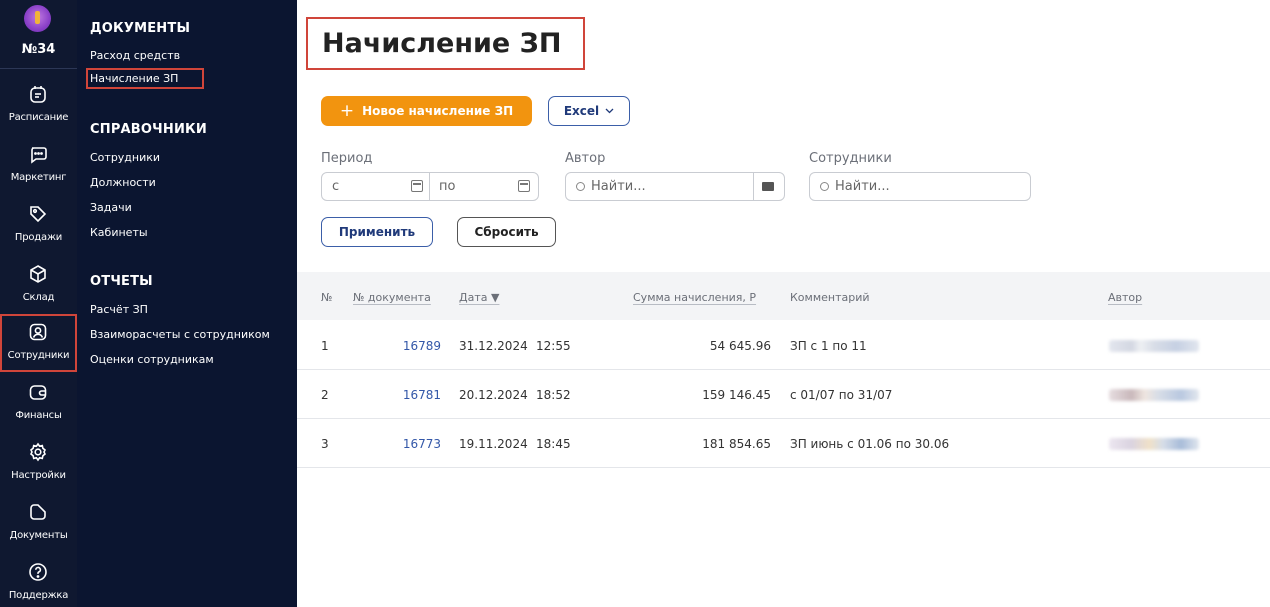 This screenshot has height=607, width=1270. Describe the element at coordinates (38, 68) in the screenshot. I see `rail-divider` at that location.